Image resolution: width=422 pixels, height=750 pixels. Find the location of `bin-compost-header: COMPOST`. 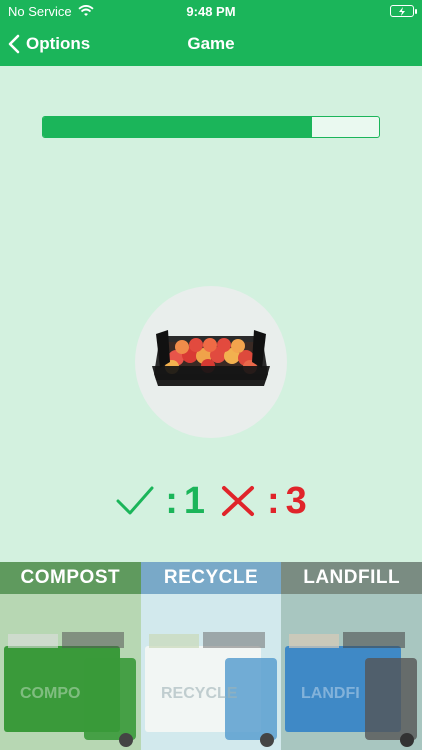

bin-compost-header: COMPOST is located at coordinates (70, 578).